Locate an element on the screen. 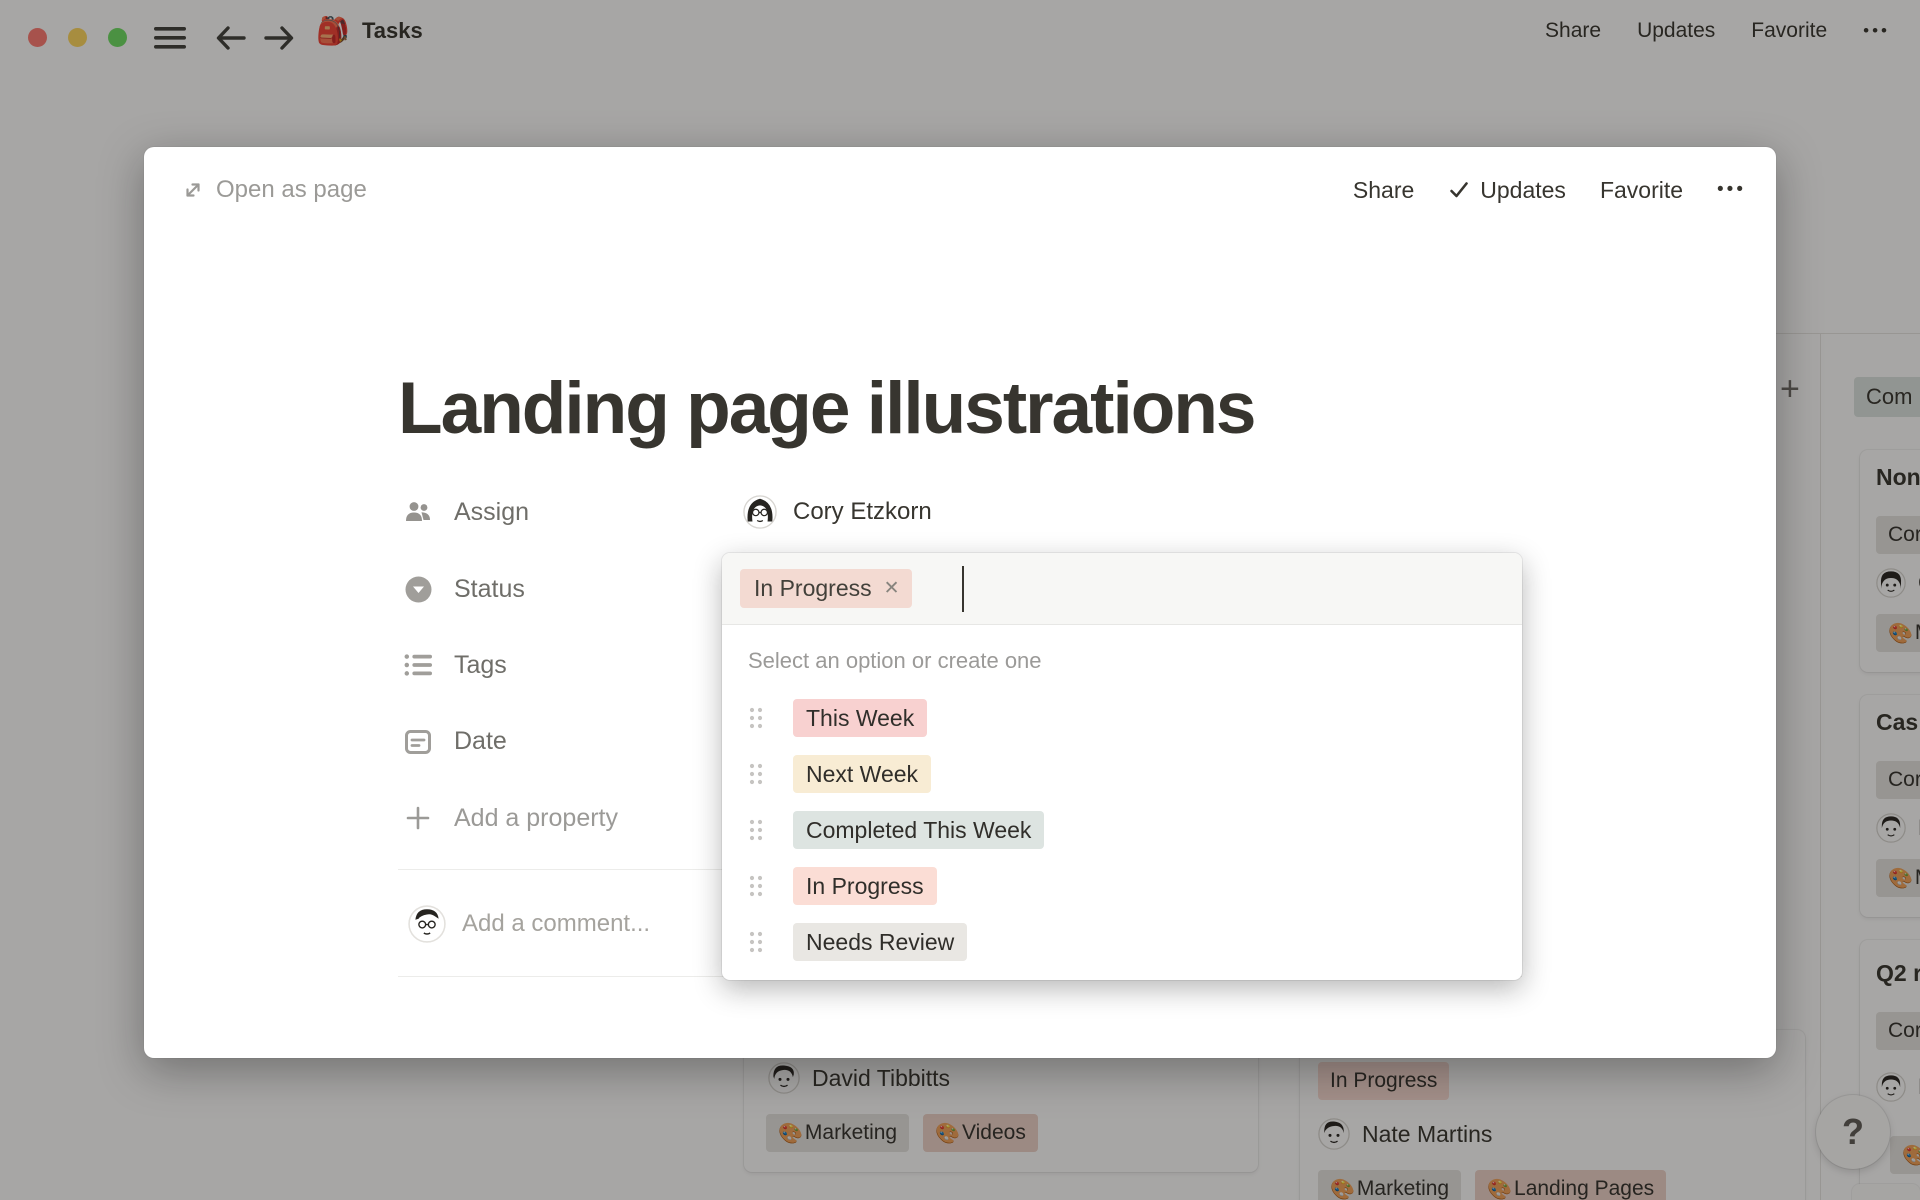  property-label: Date is located at coordinates (480, 740).